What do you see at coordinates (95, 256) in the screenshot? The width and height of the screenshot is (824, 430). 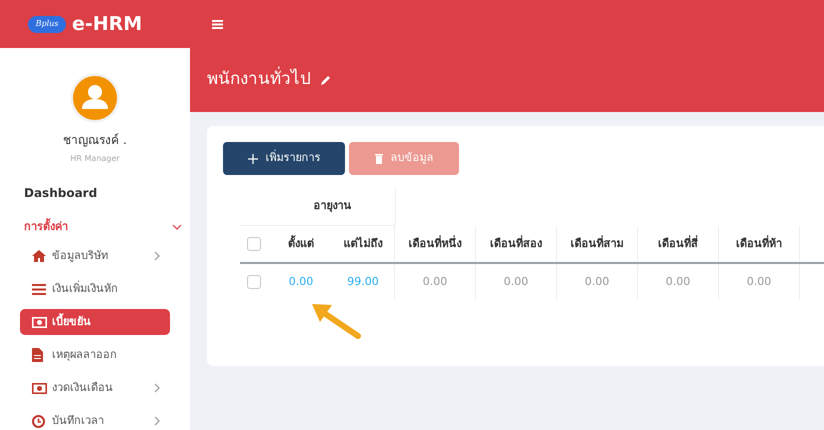 I see `nav-item: ข้อมูลบริษัท` at bounding box center [95, 256].